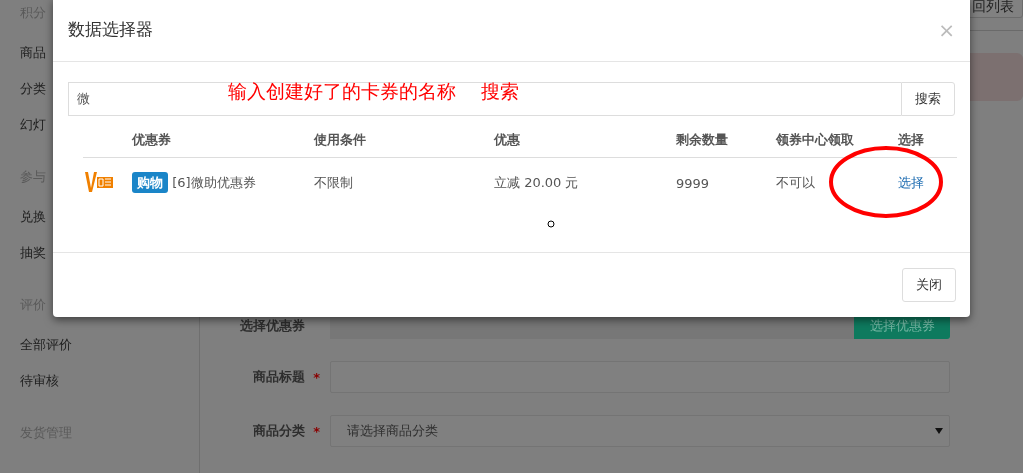 This screenshot has height=473, width=1023. What do you see at coordinates (110, 29) in the screenshot?
I see `modal-title: 数据选择器` at bounding box center [110, 29].